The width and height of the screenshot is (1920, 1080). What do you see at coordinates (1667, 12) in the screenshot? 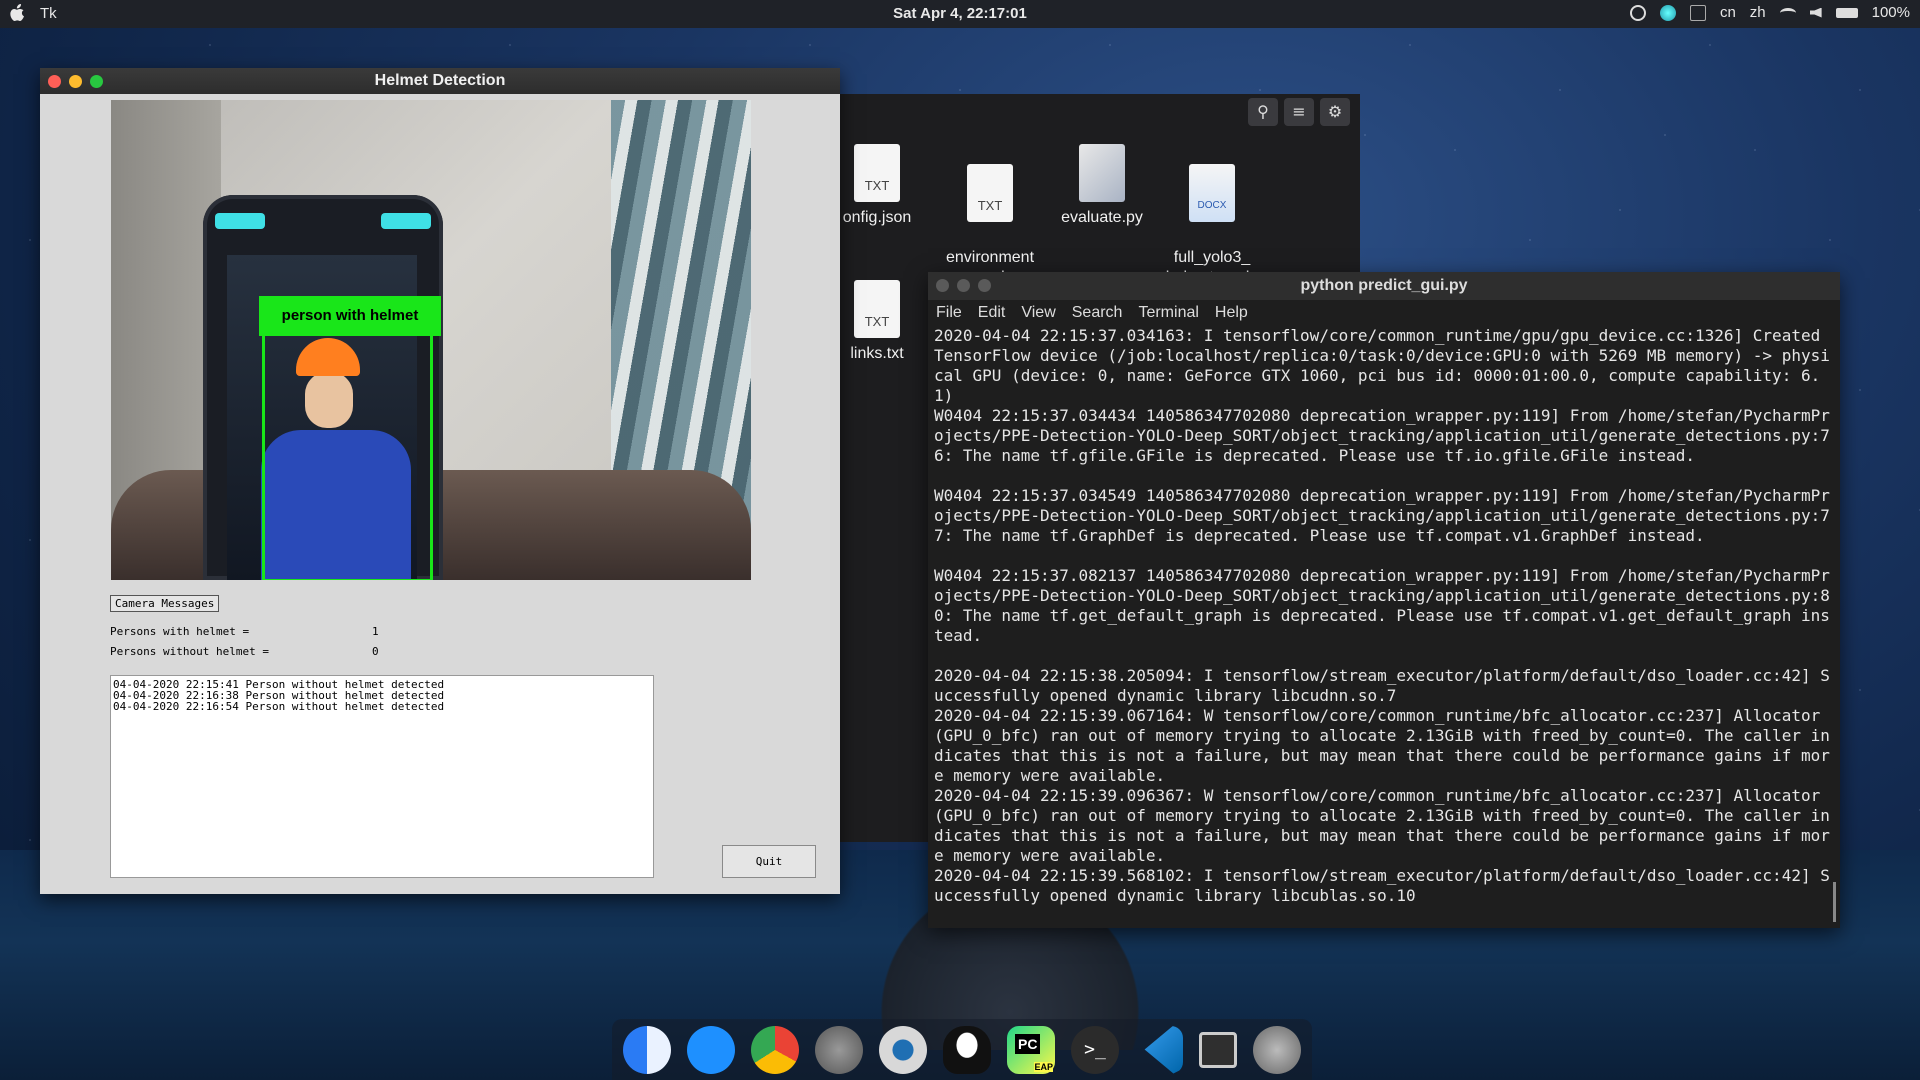
I see `siri-icon` at bounding box center [1667, 12].